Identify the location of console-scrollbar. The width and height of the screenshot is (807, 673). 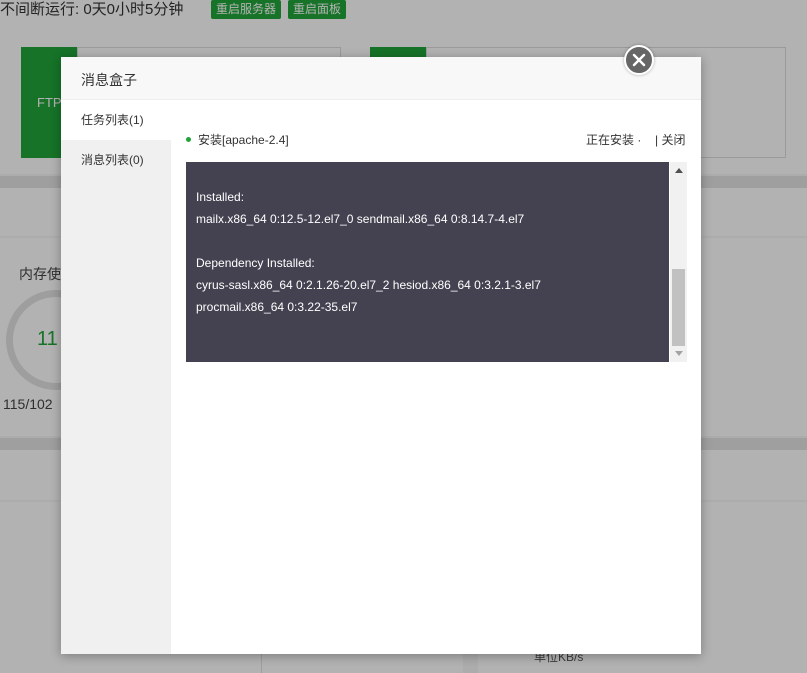
(678, 262).